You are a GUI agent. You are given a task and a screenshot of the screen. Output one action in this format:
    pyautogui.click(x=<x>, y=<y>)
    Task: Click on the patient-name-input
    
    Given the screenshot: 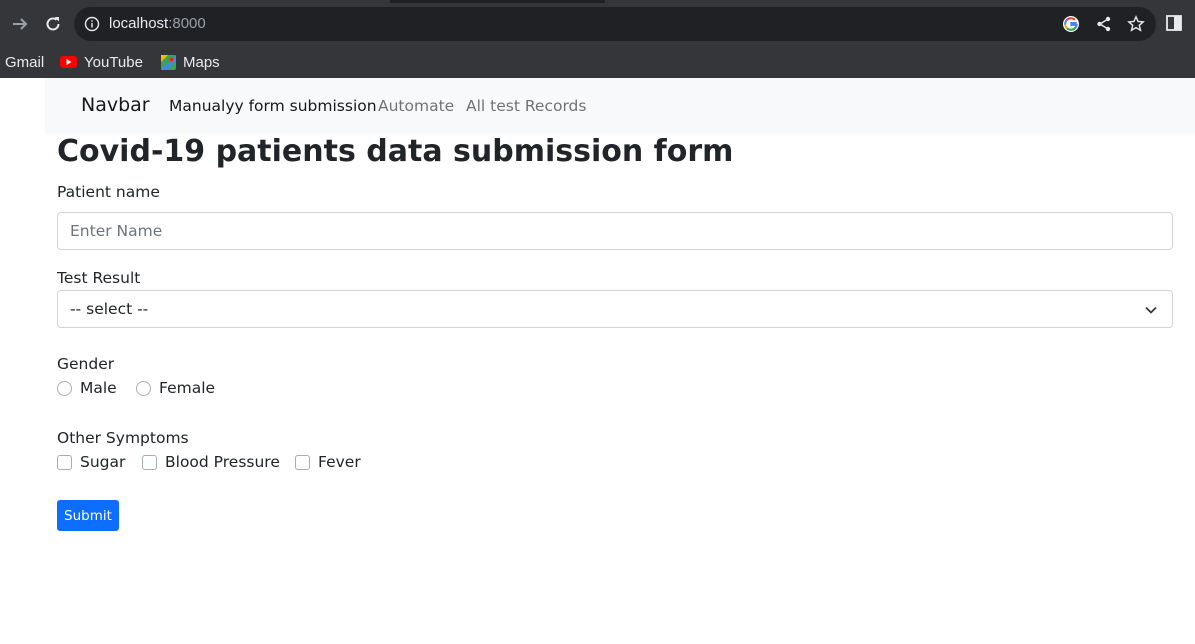 What is the action you would take?
    pyautogui.click(x=615, y=231)
    